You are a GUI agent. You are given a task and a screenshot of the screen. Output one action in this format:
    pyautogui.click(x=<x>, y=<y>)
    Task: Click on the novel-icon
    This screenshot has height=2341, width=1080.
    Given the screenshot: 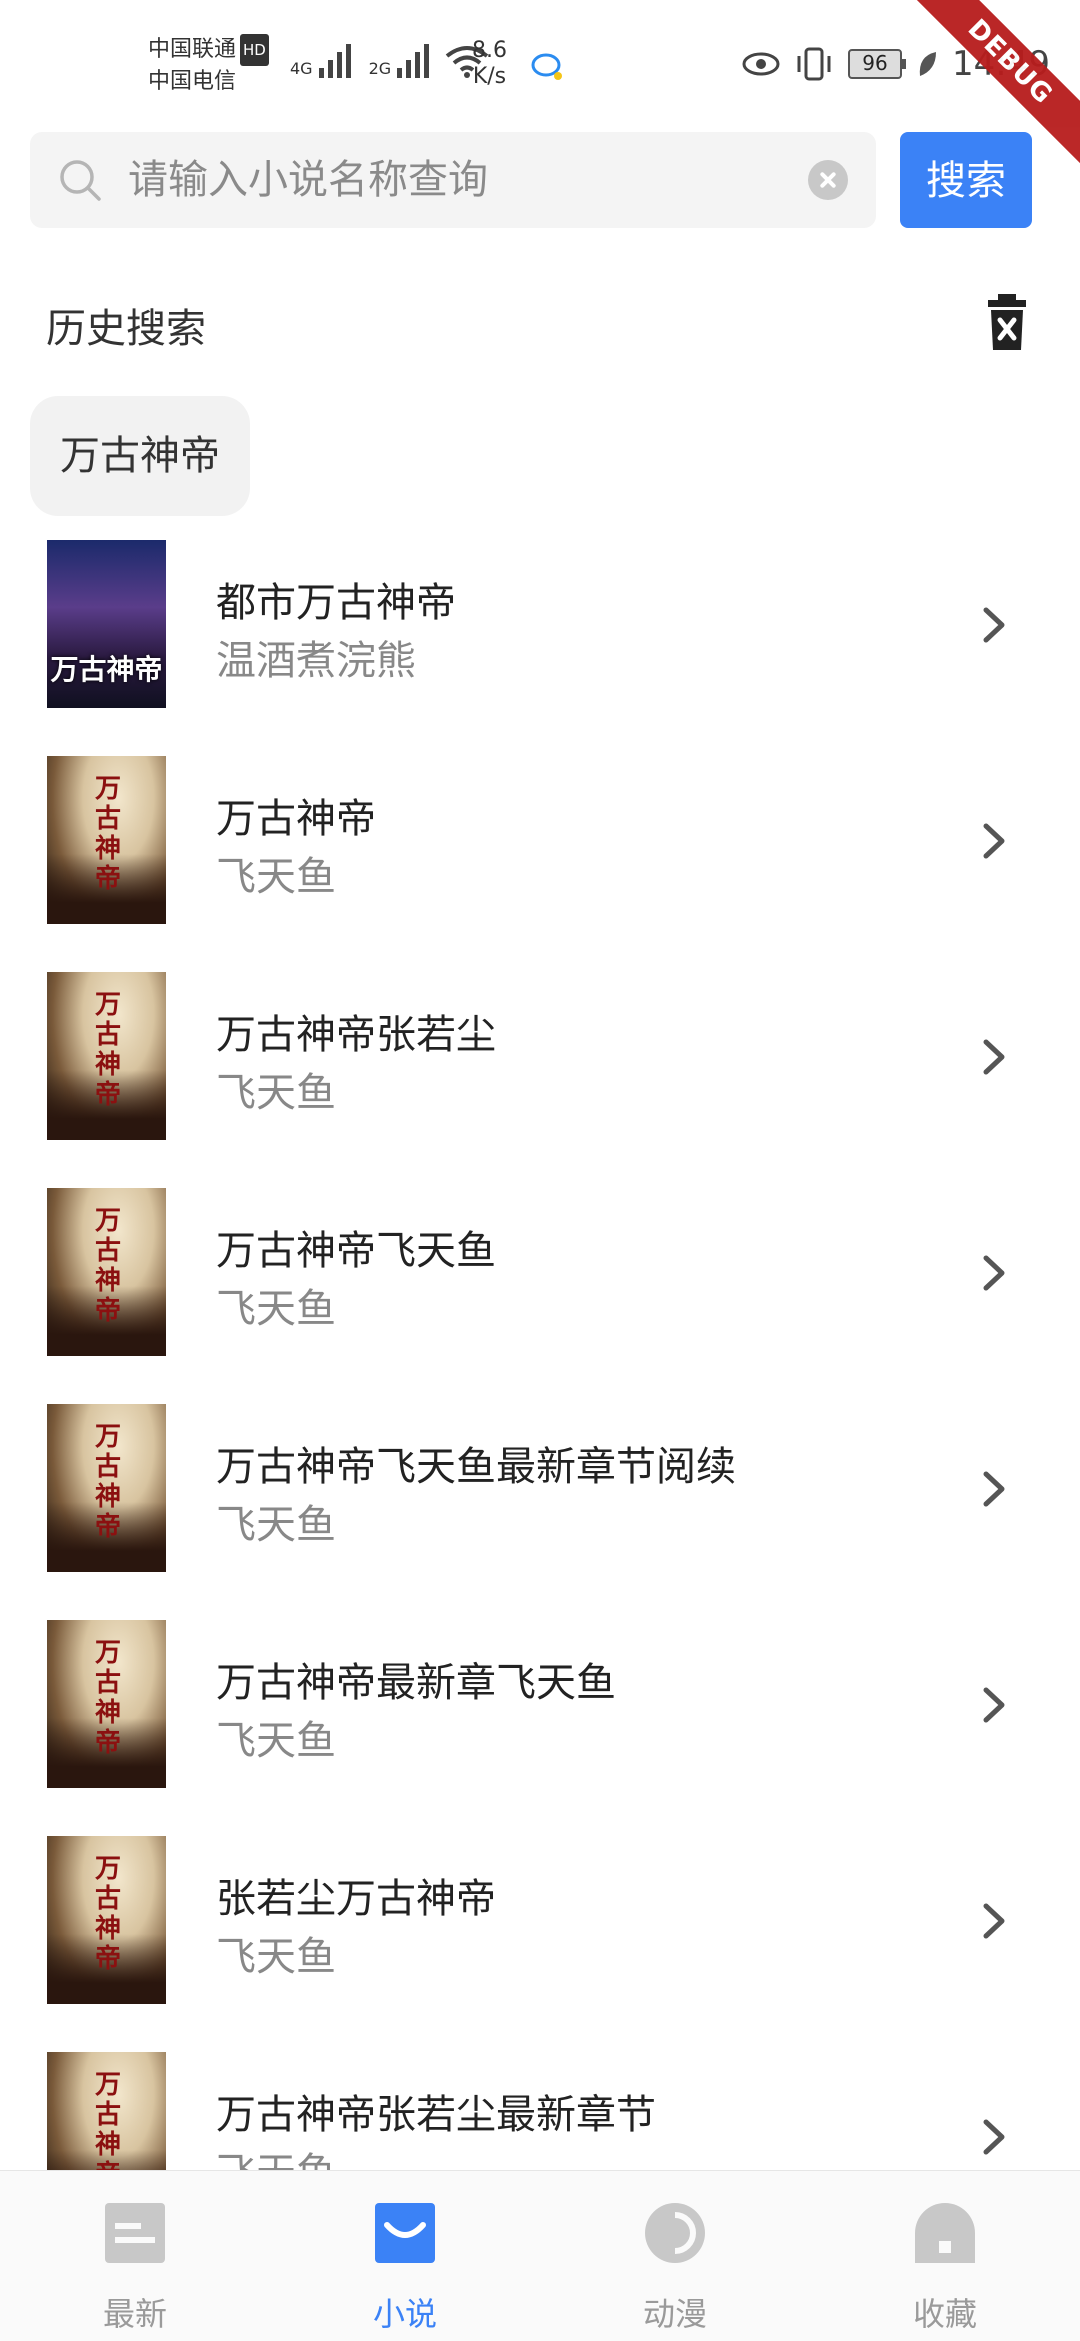 What is the action you would take?
    pyautogui.click(x=405, y=2233)
    